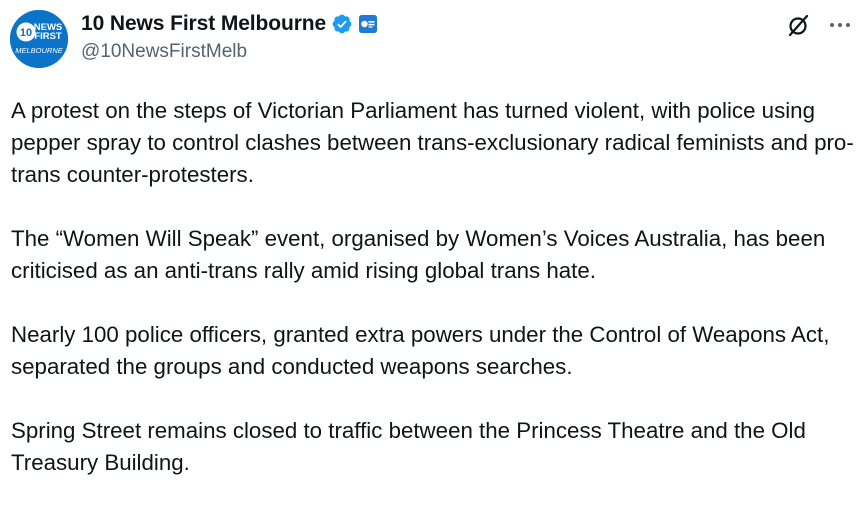 This screenshot has width=864, height=529. What do you see at coordinates (799, 25) in the screenshot?
I see `grok-icon` at bounding box center [799, 25].